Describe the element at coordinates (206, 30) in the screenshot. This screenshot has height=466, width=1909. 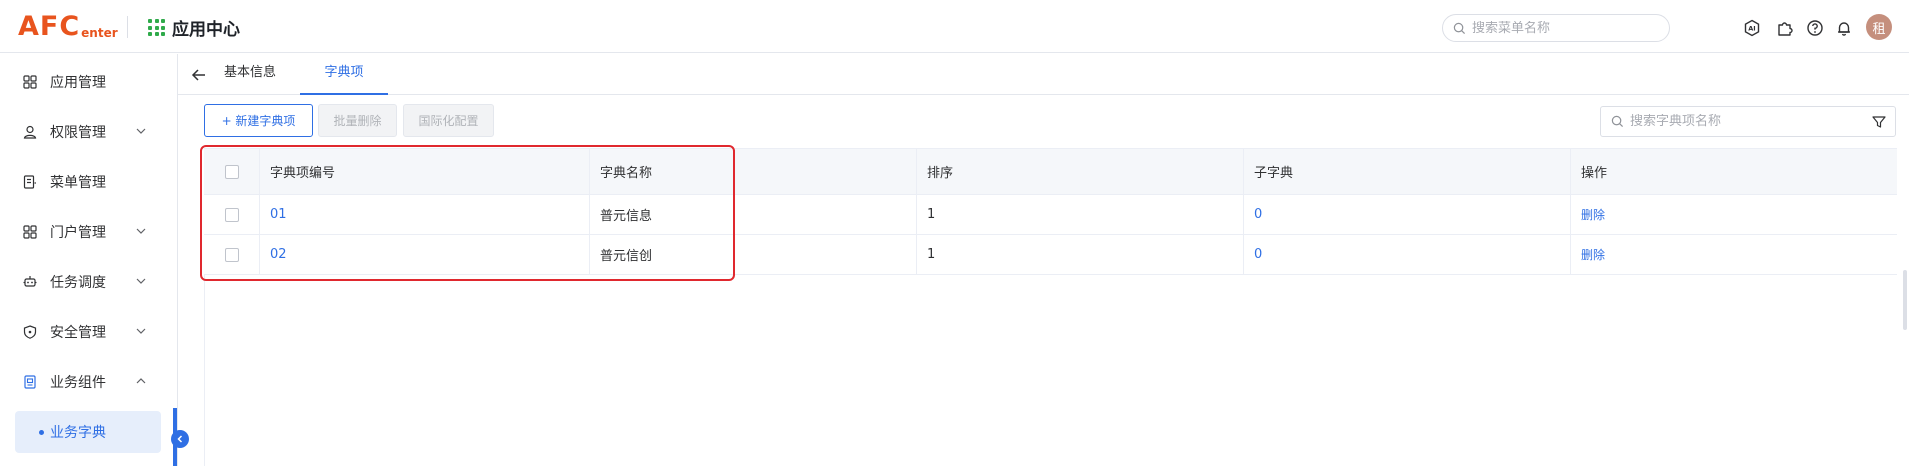
I see `app-title: 应用中心` at that location.